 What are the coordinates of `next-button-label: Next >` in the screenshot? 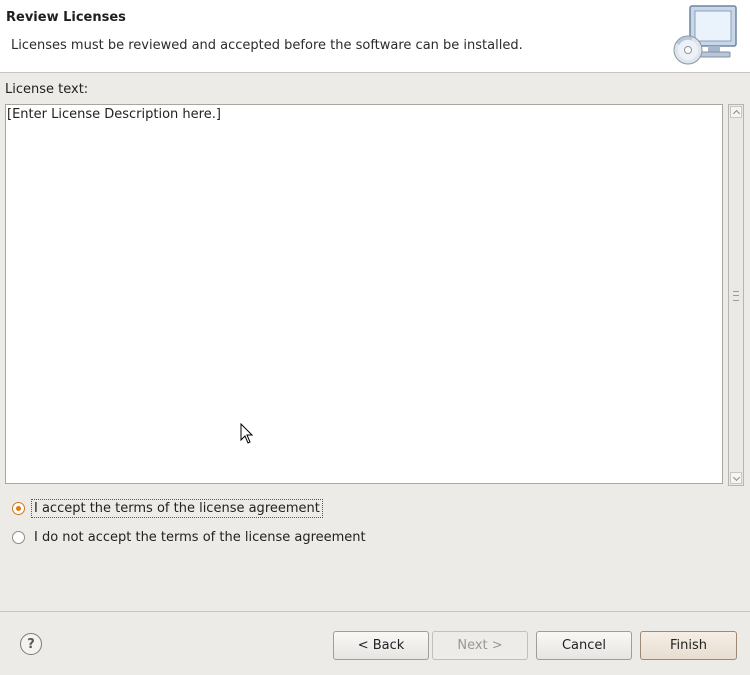 It's located at (480, 645).